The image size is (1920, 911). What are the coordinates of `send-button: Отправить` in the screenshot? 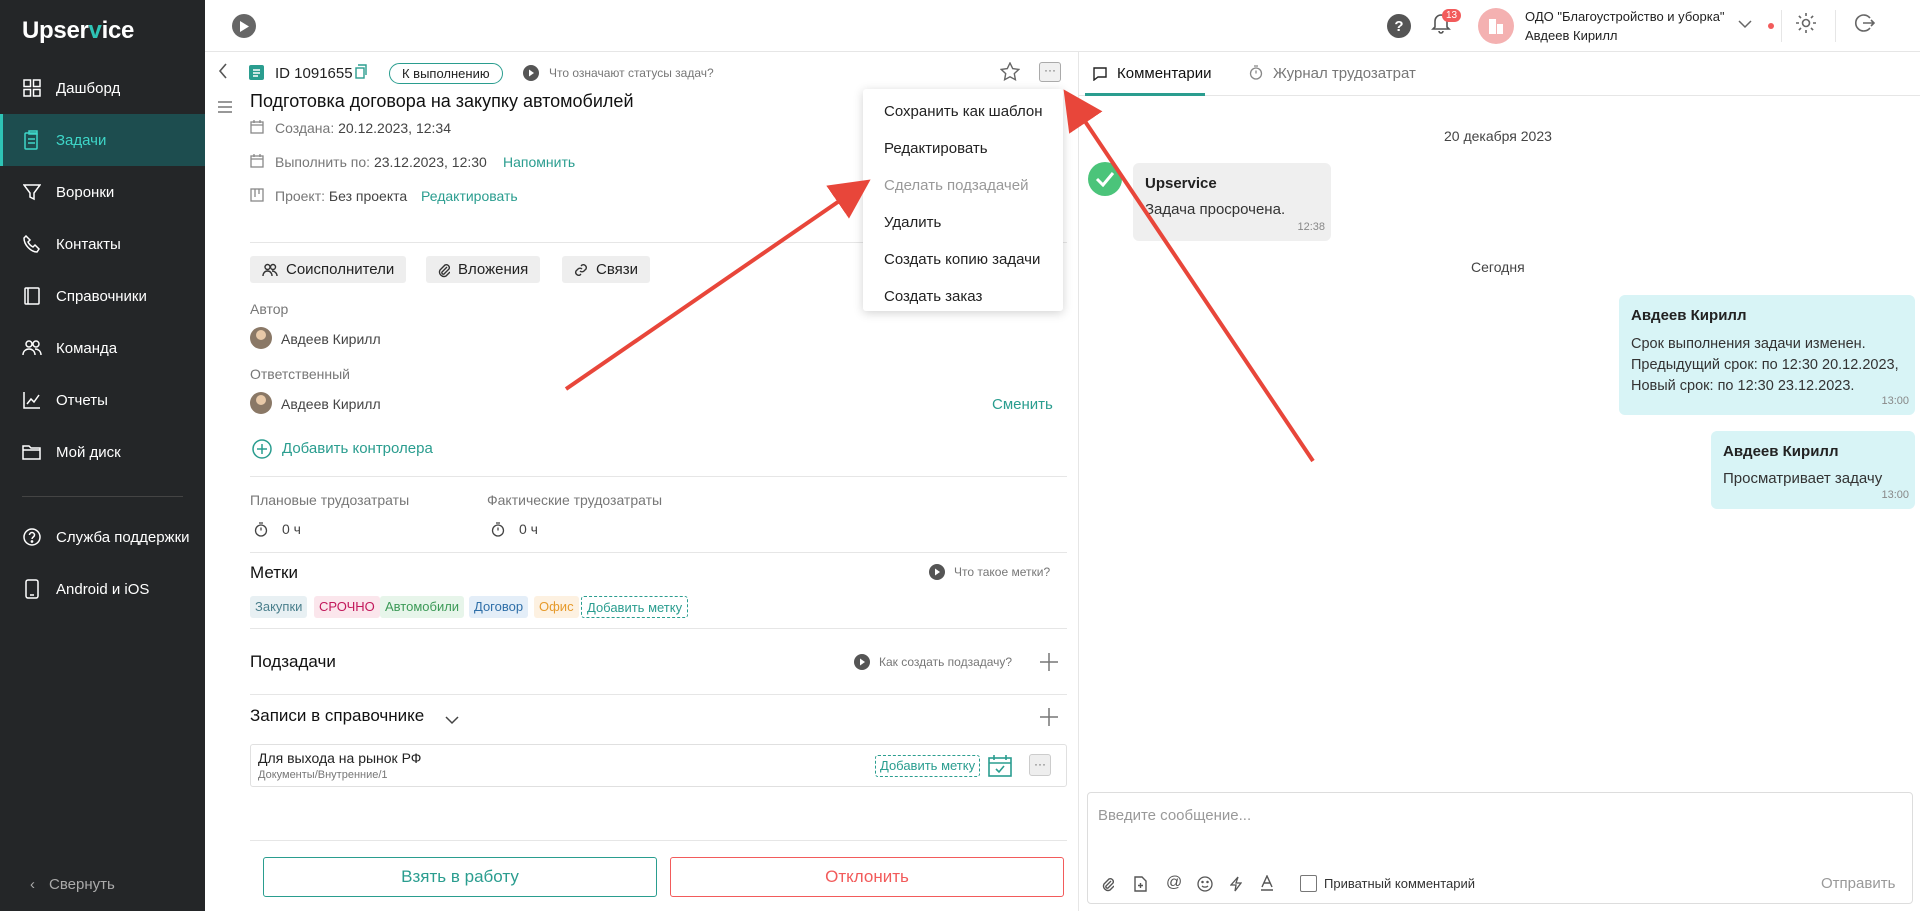 It's located at (1858, 883).